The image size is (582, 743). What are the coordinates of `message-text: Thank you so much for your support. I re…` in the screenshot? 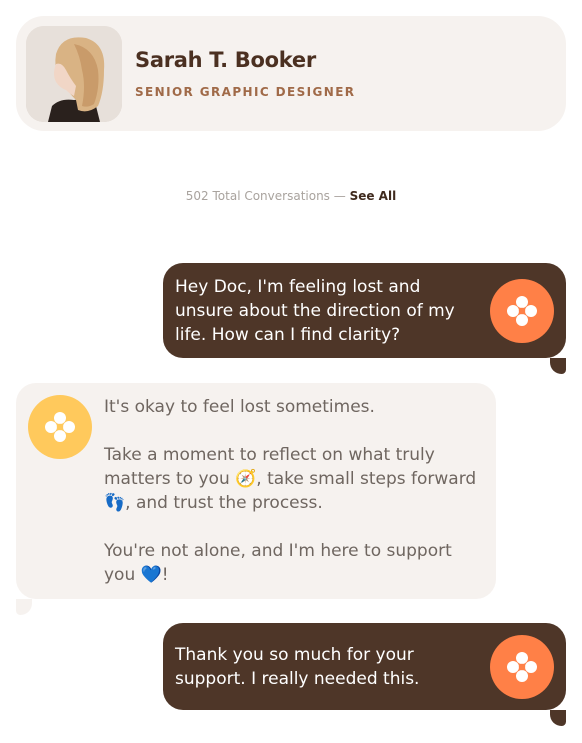 It's located at (297, 667).